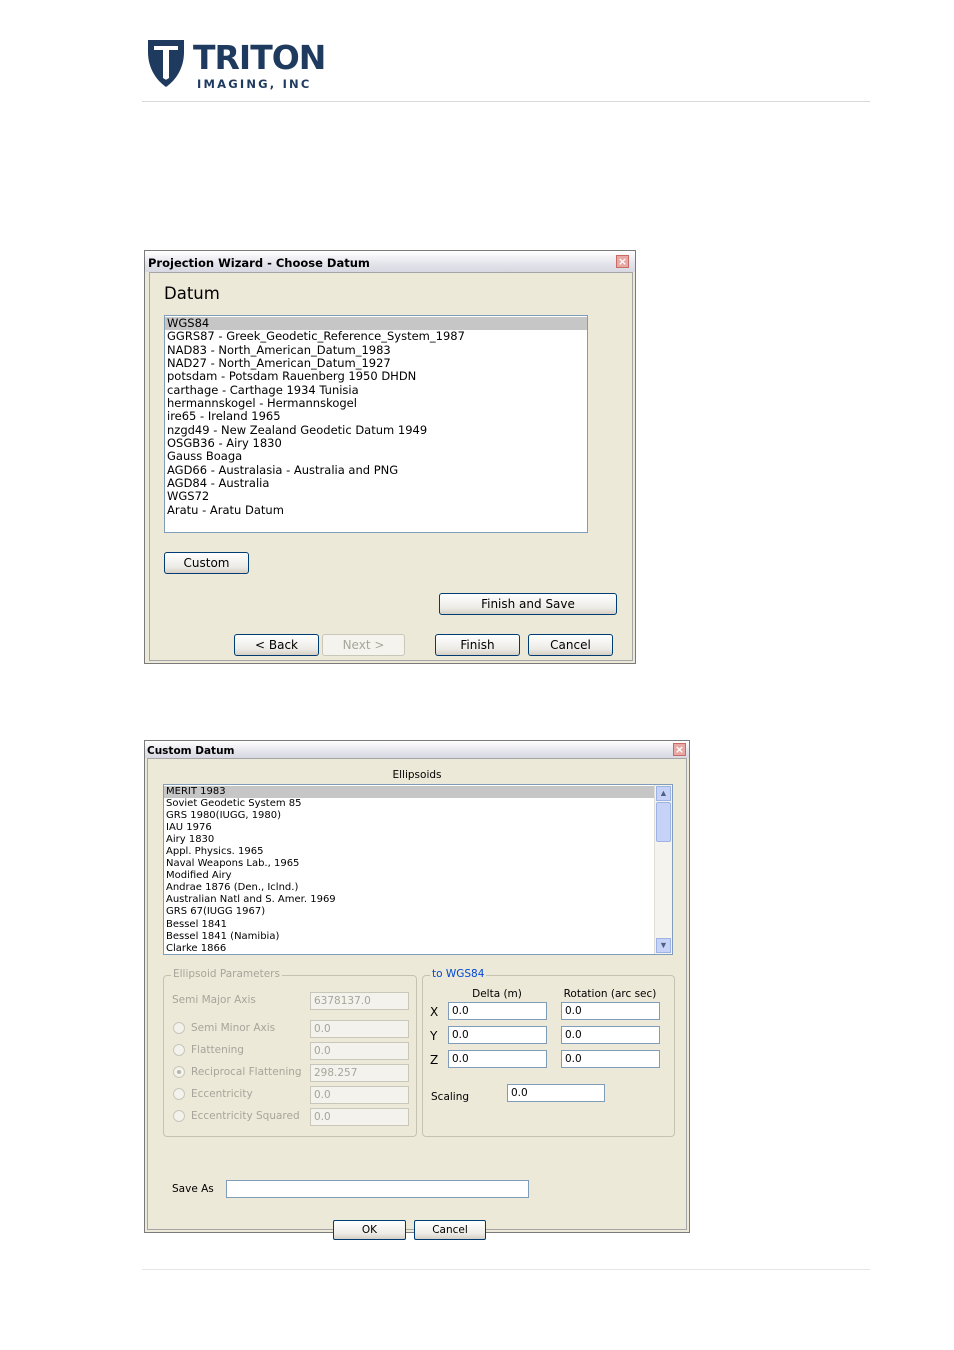 The width and height of the screenshot is (954, 1350). Describe the element at coordinates (376, 377) in the screenshot. I see `datum-list-item: potsdam - Potsdam Rauenberg 1950 DHDN` at that location.